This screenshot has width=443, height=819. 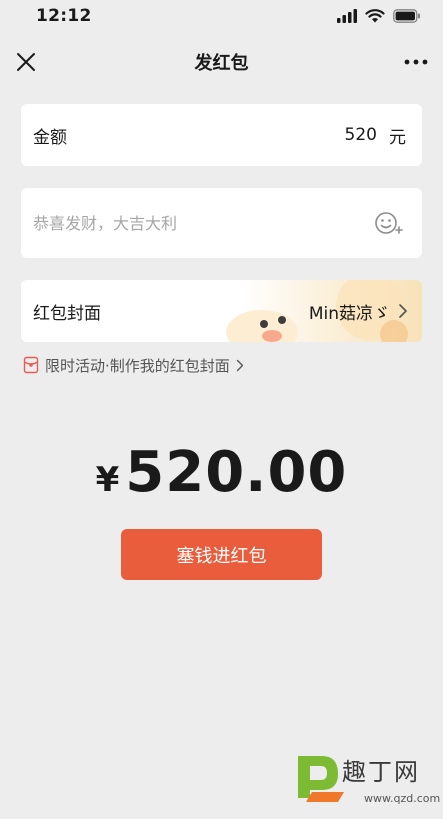 What do you see at coordinates (221, 554) in the screenshot?
I see `put-money-button: 塞钱进红包` at bounding box center [221, 554].